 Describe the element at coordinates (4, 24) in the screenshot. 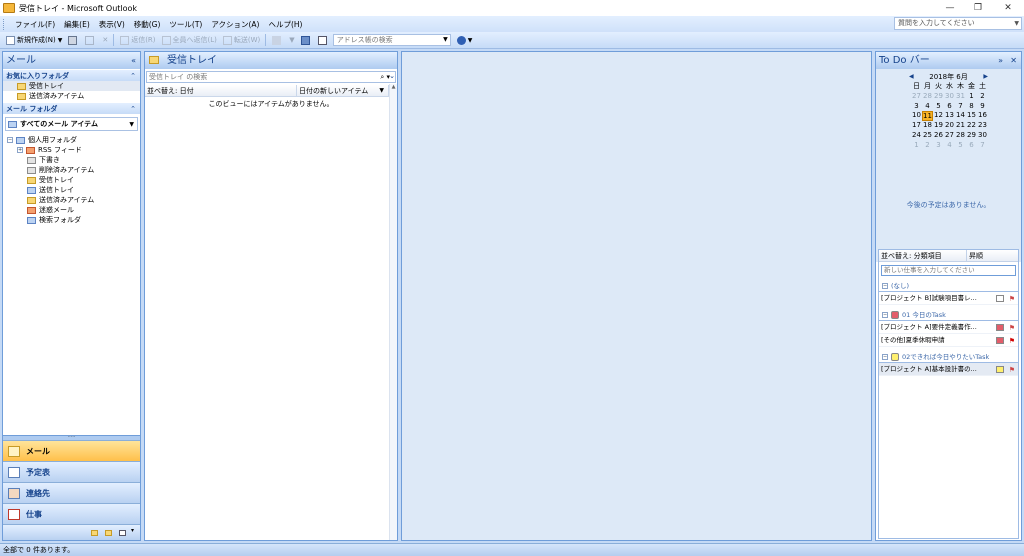

I see `menubar-grip` at that location.